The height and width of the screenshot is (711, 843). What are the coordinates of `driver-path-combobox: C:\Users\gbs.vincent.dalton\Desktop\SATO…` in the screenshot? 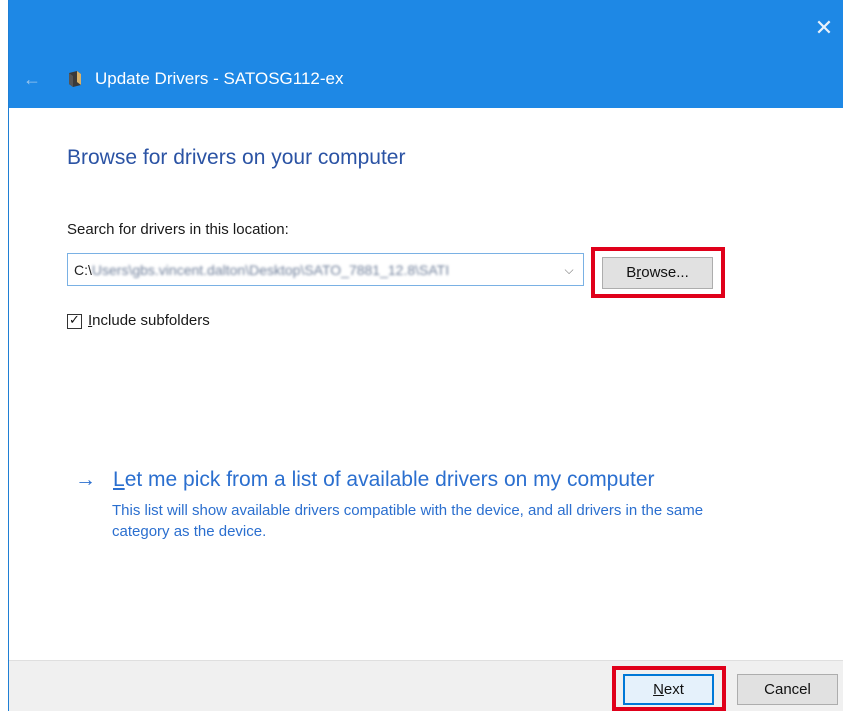 It's located at (325, 269).